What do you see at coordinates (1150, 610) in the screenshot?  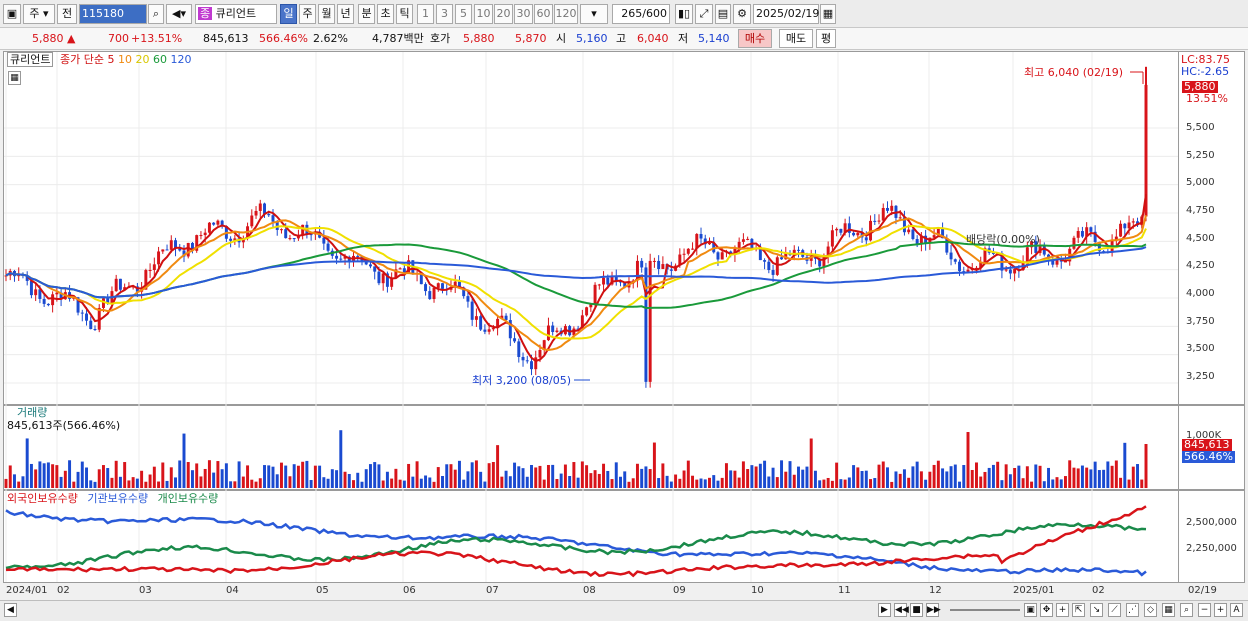 I see `shape-icon: ◇` at bounding box center [1150, 610].